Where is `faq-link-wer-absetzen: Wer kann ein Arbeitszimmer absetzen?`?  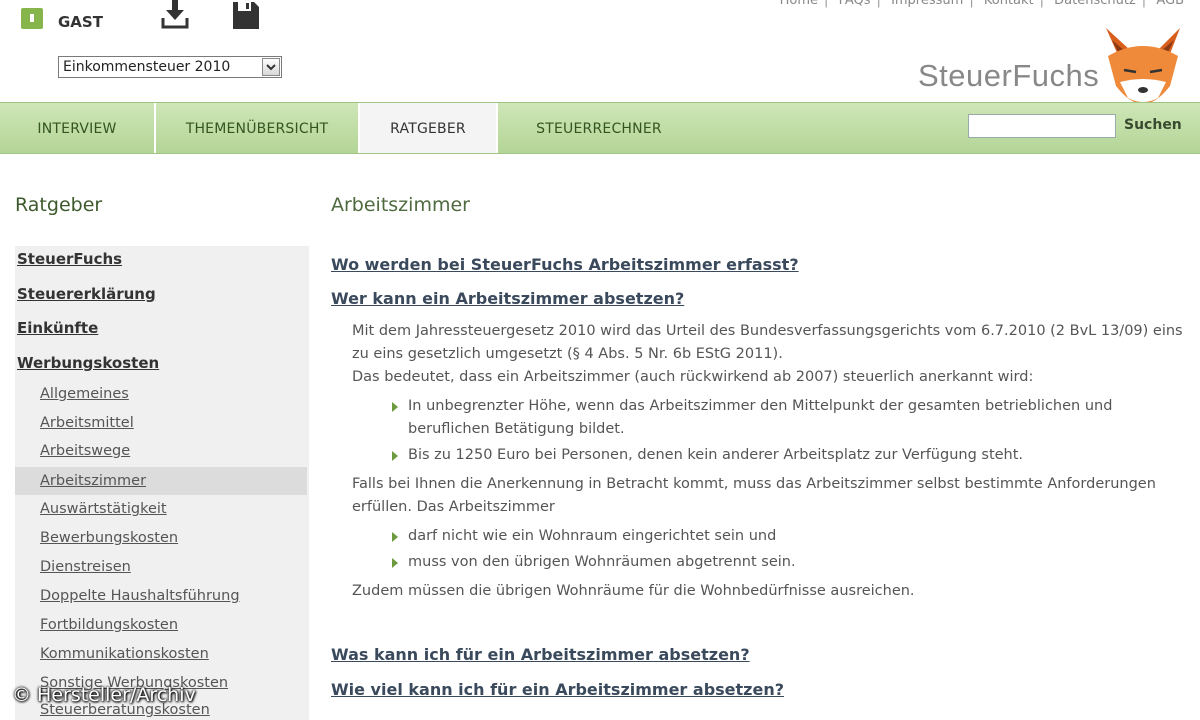 faq-link-wer-absetzen: Wer kann ein Arbeitszimmer absetzen? is located at coordinates (507, 298).